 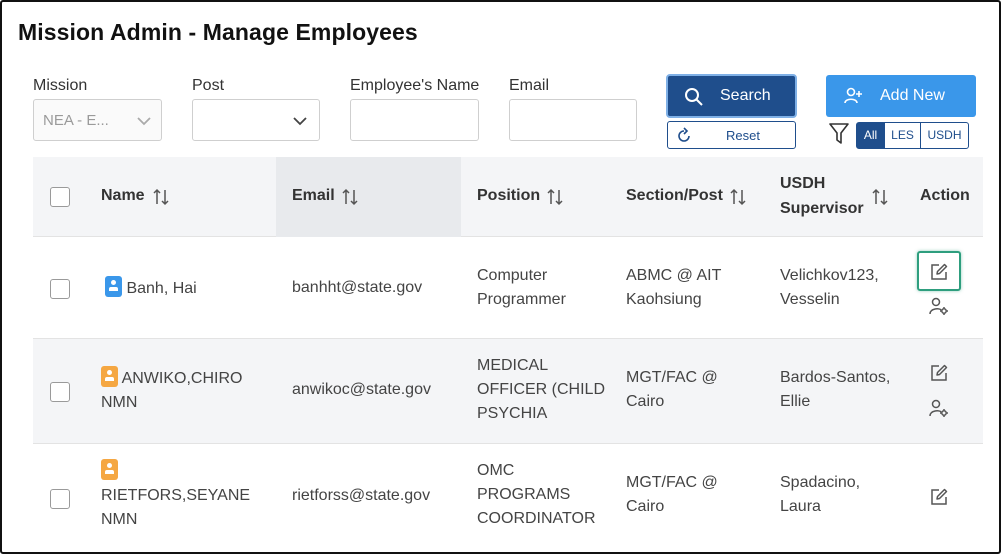 I want to click on search-button: Search, so click(x=731, y=96).